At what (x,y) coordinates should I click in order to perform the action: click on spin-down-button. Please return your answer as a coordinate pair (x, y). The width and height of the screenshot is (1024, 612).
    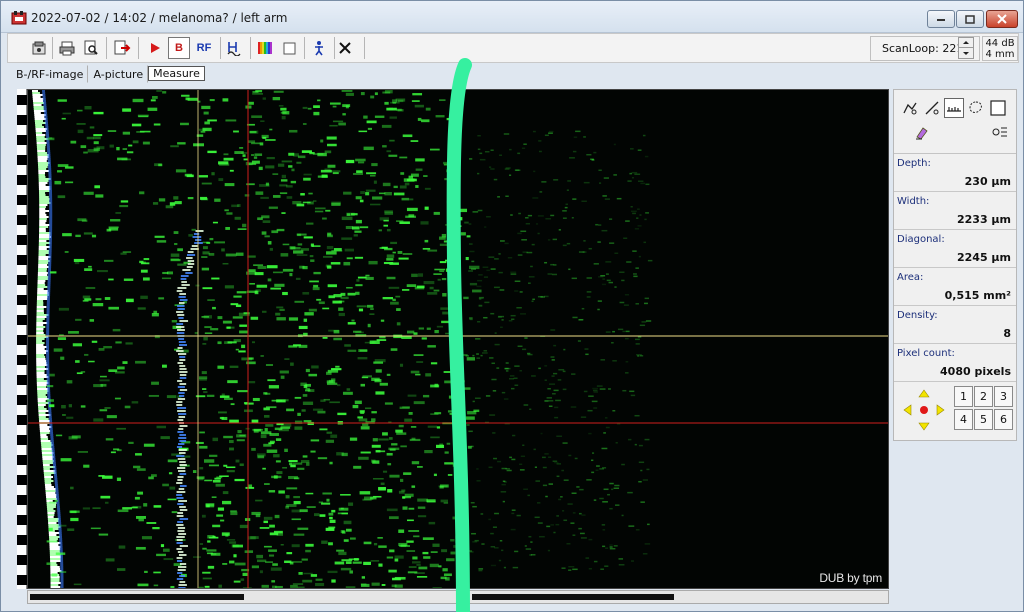
    Looking at the image, I should click on (966, 53).